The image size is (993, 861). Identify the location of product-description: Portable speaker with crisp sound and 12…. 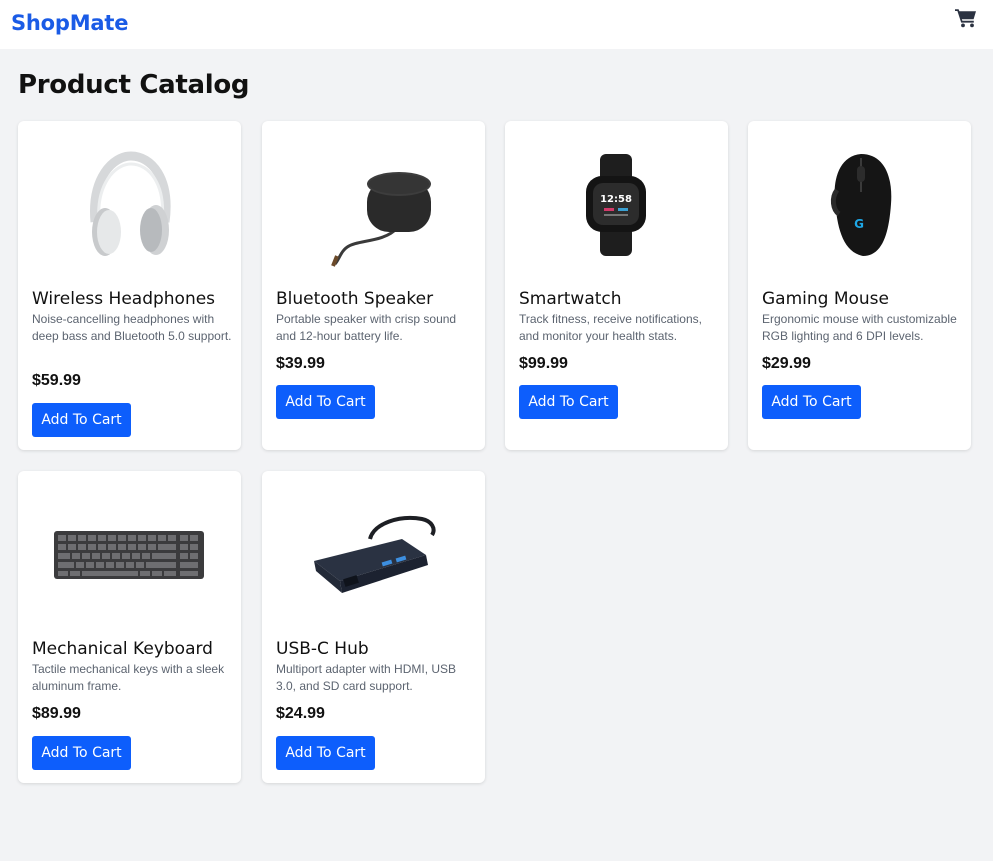
(366, 327).